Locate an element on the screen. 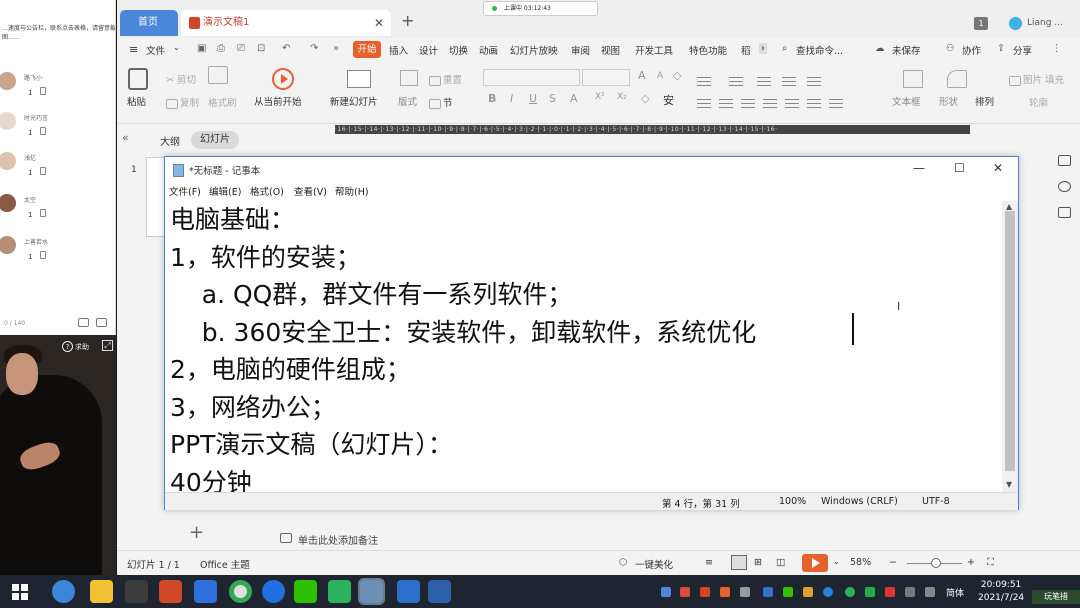 Image resolution: width=1080 pixels, height=608 pixels. clear-format-icon: ◇ is located at coordinates (677, 75).